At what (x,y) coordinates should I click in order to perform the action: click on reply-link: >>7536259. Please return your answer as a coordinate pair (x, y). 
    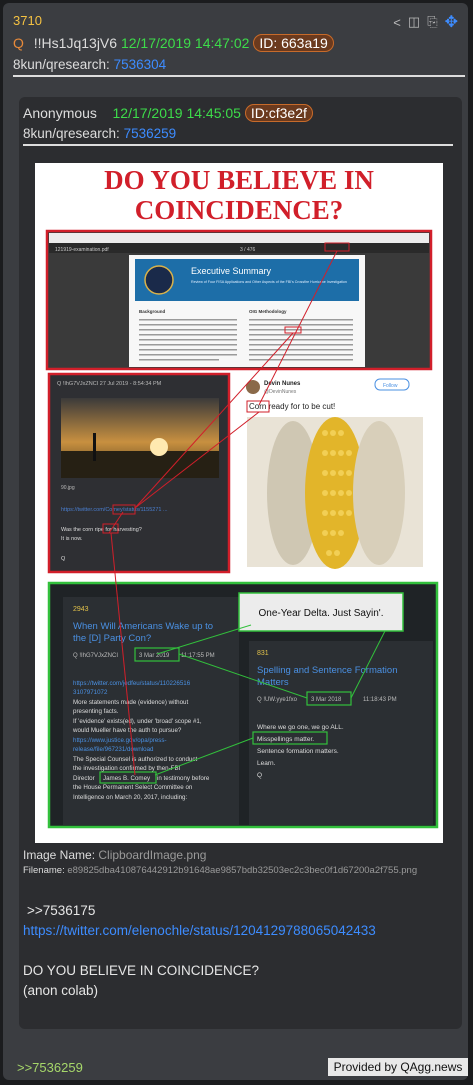
    Looking at the image, I should click on (50, 1067).